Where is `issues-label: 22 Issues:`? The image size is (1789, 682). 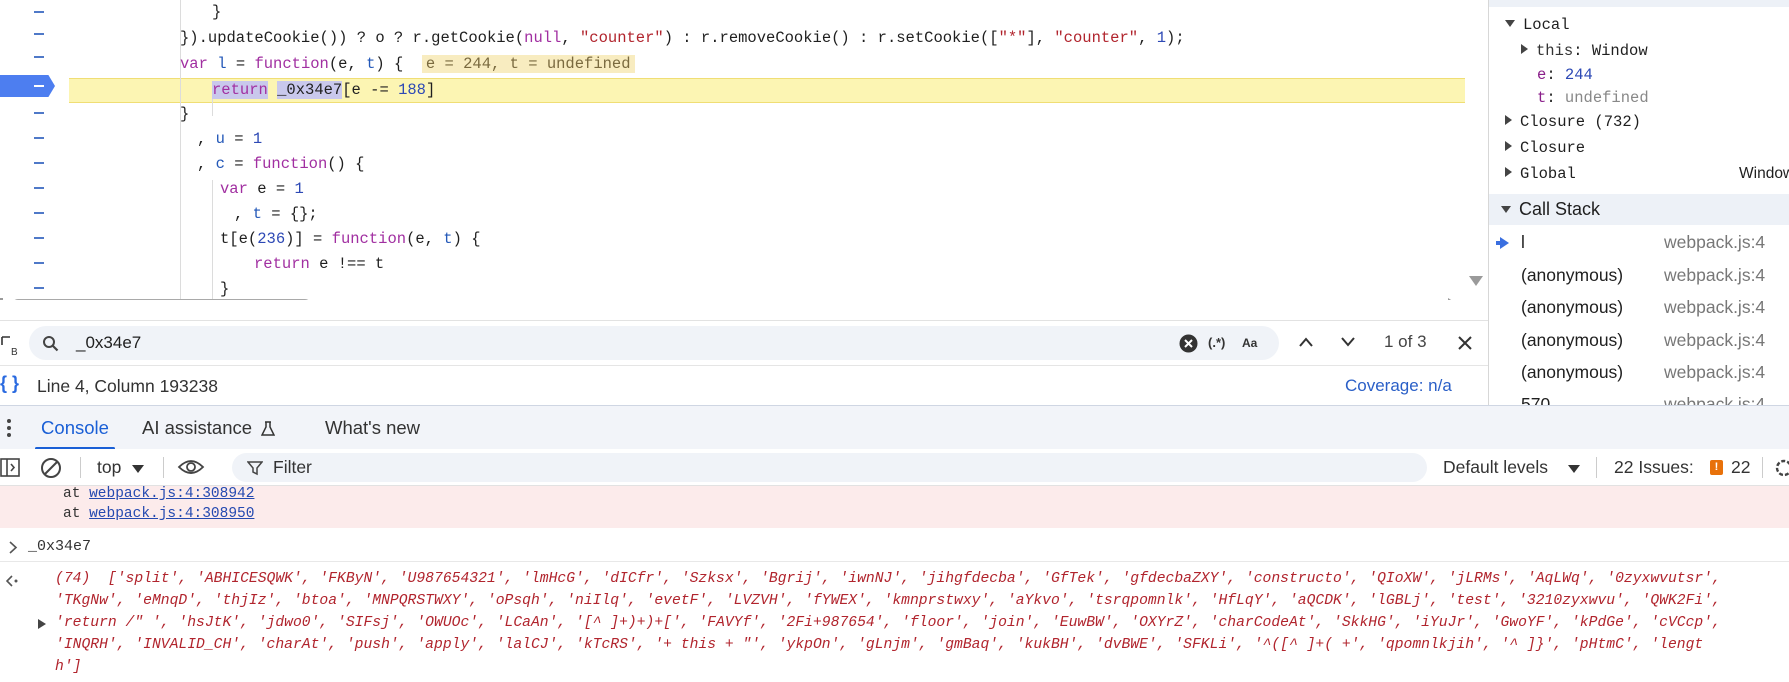
issues-label: 22 Issues: is located at coordinates (1654, 467).